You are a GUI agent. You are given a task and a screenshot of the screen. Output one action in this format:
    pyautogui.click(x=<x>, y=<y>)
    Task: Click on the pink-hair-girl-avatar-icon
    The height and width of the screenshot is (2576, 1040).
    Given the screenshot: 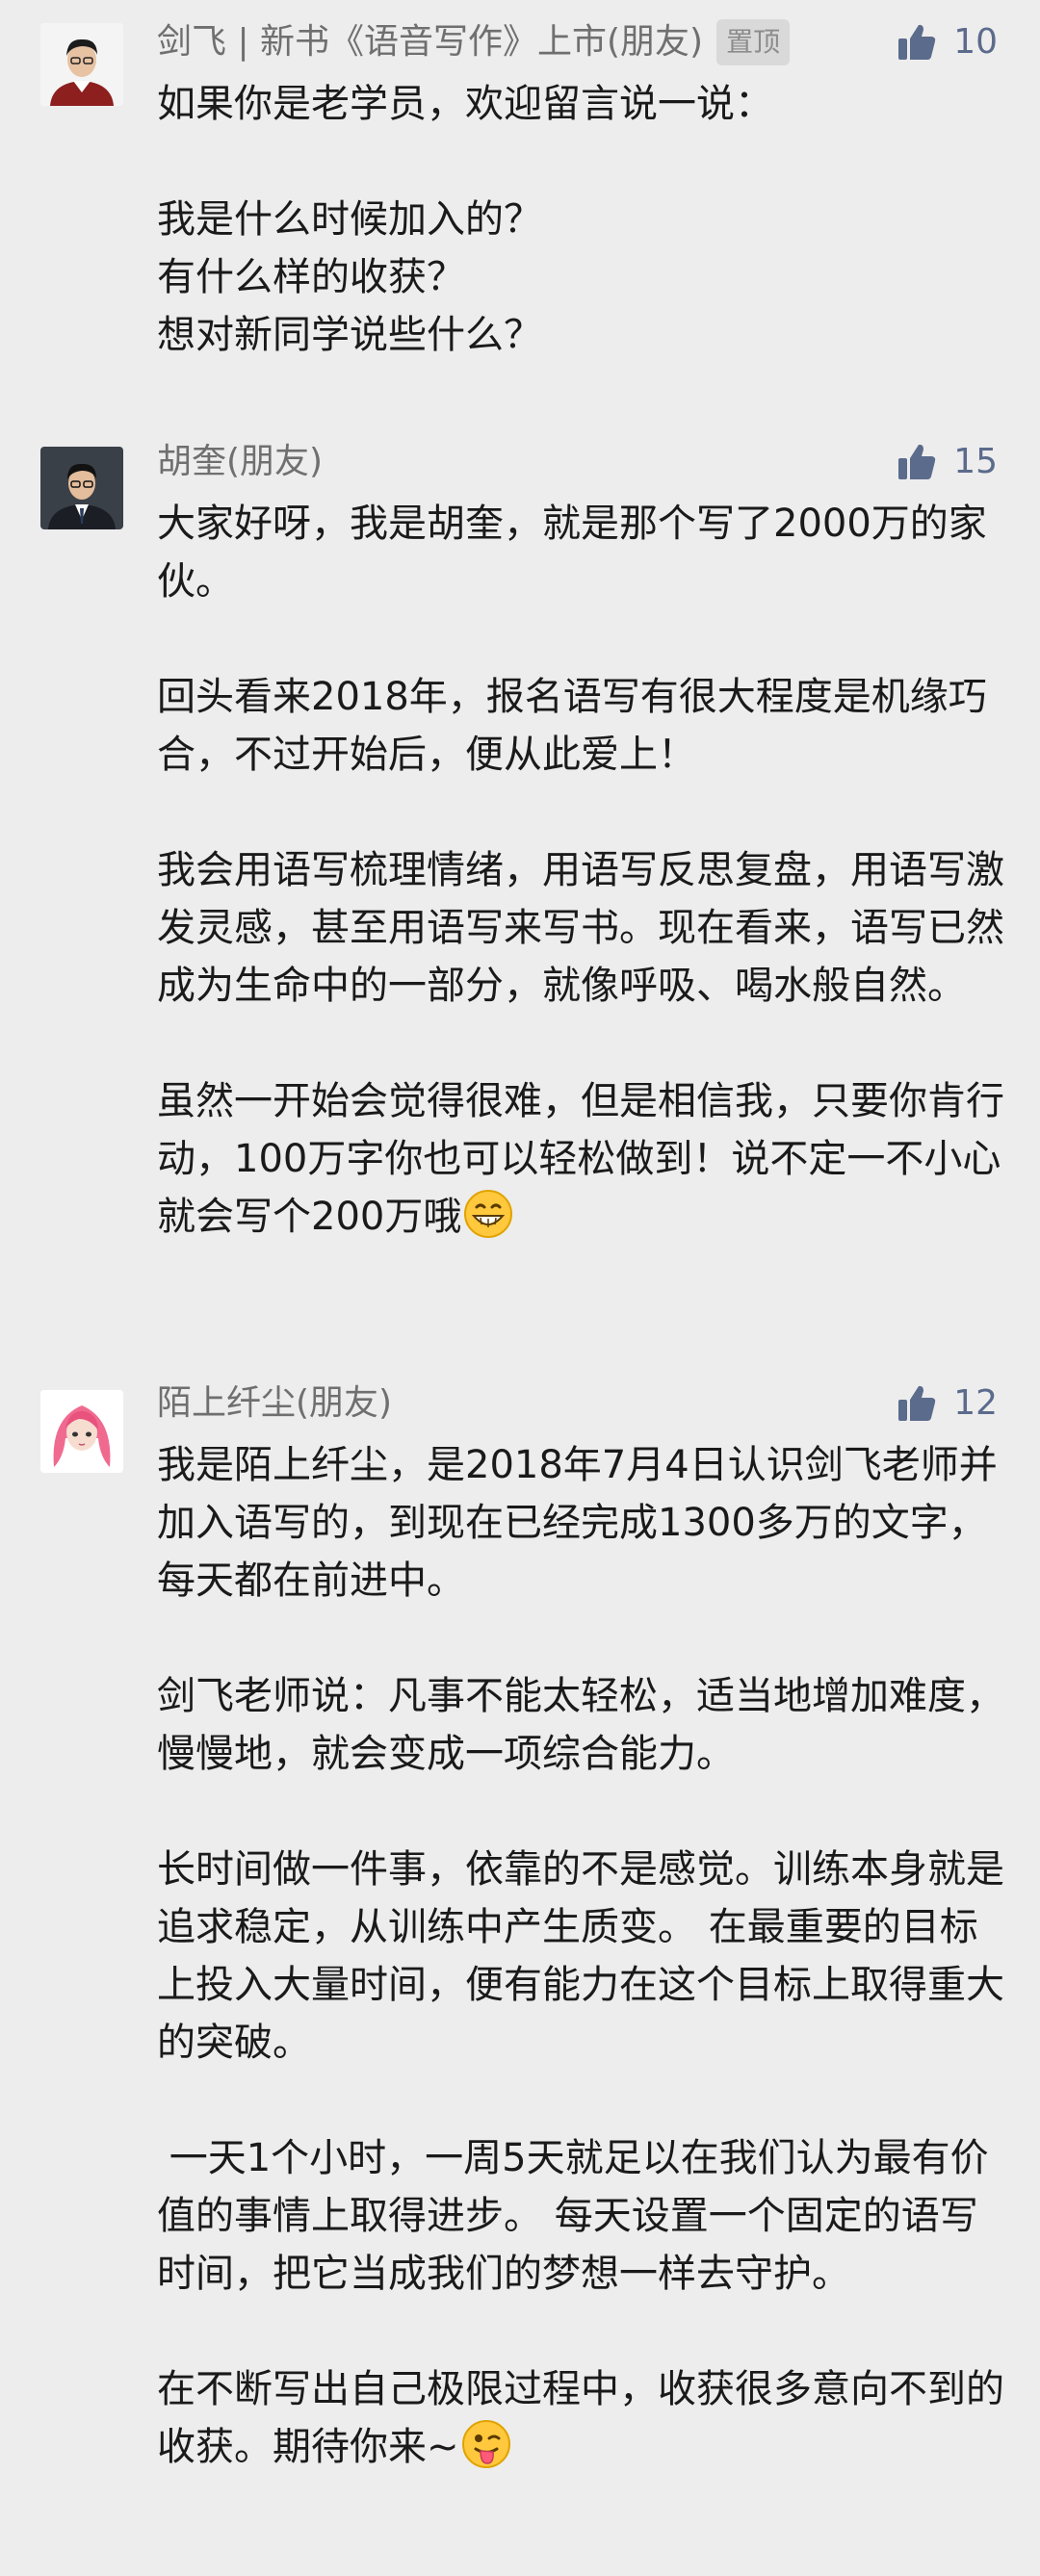 What is the action you would take?
    pyautogui.click(x=81, y=1431)
    